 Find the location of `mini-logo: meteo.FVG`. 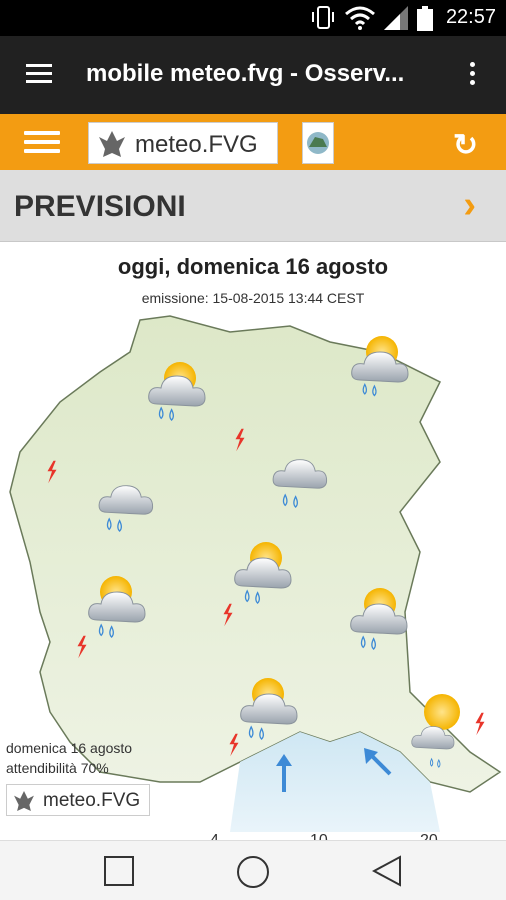

mini-logo: meteo.FVG is located at coordinates (78, 800).